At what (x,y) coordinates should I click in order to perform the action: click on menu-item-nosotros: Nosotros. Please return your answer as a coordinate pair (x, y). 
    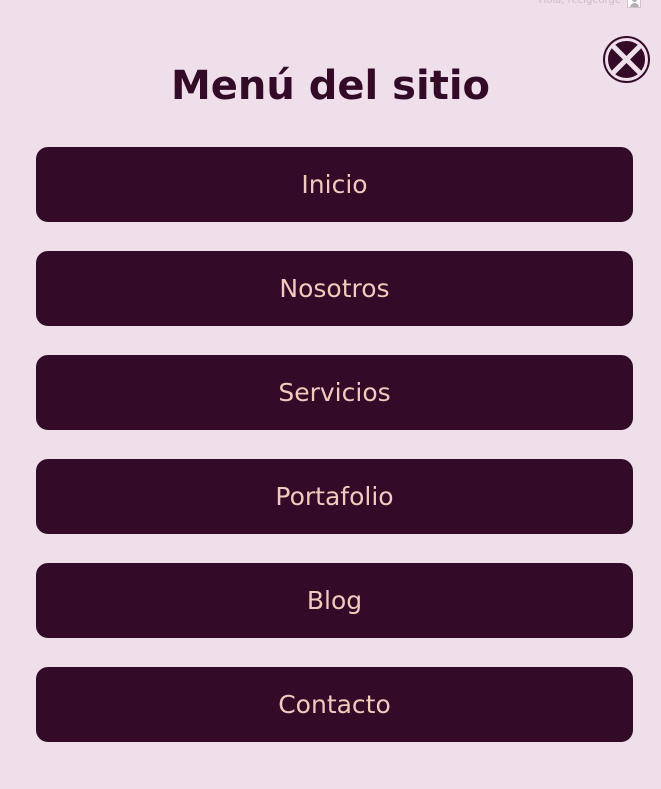
    Looking at the image, I should click on (334, 288).